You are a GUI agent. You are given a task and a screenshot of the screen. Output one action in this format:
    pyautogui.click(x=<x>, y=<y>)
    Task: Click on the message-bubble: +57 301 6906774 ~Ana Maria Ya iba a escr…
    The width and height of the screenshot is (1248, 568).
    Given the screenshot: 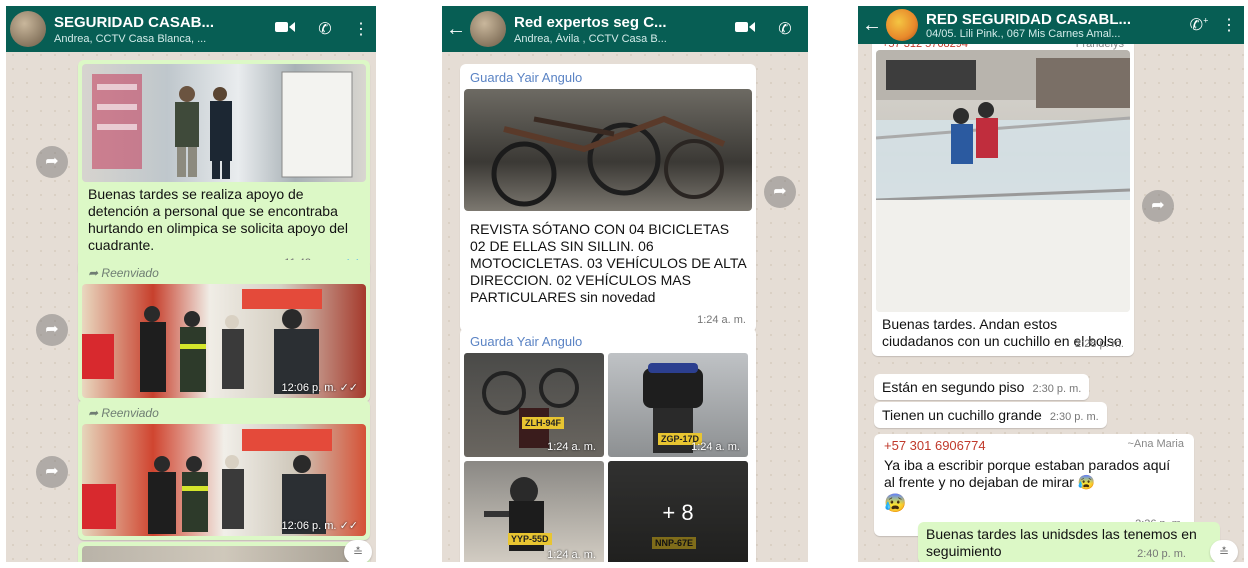 What is the action you would take?
    pyautogui.click(x=1034, y=485)
    